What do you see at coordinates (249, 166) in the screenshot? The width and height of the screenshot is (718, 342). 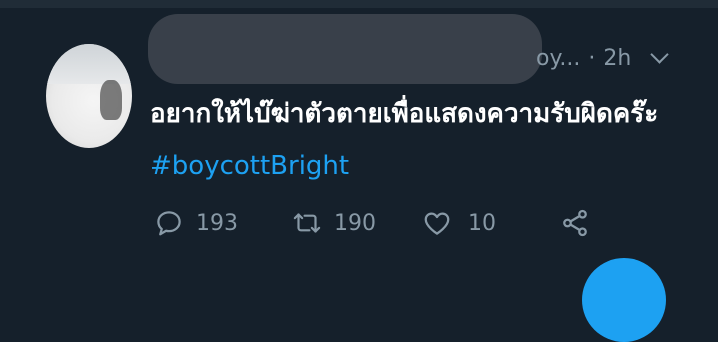 I see `hashtag-link: #boycottBright` at bounding box center [249, 166].